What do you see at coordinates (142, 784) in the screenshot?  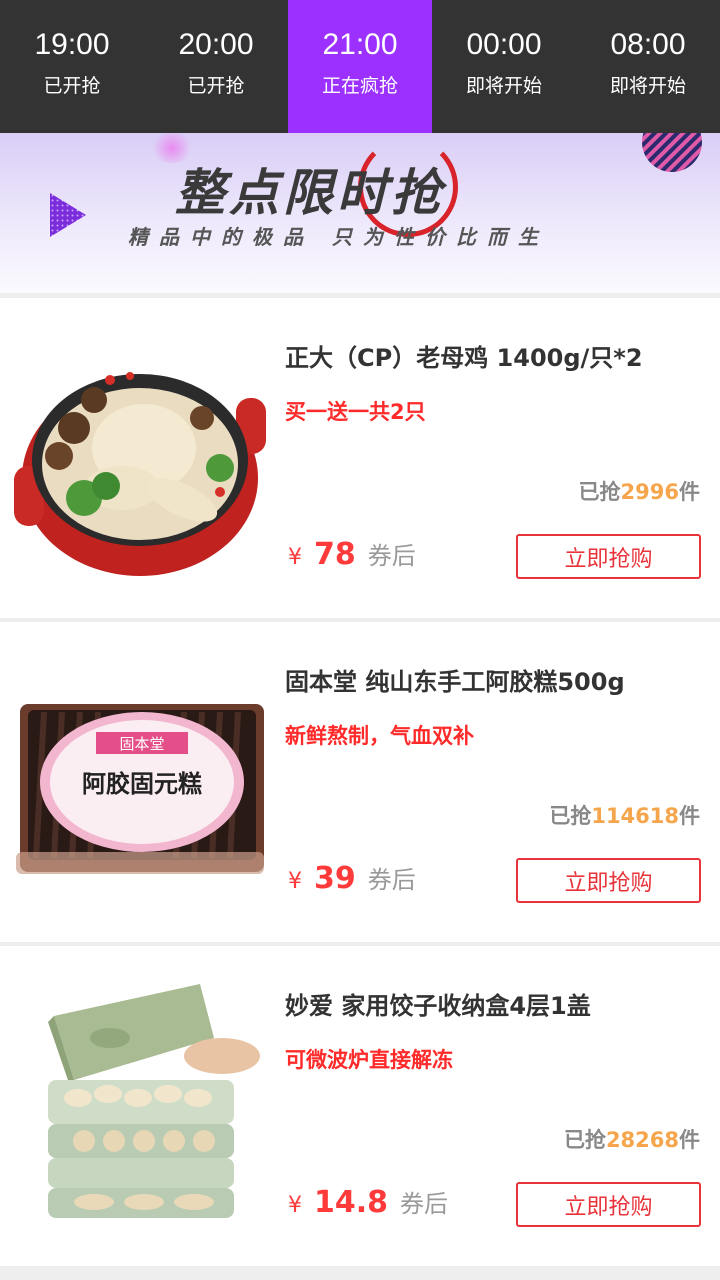 I see `image-label: 阿胶固元糕` at bounding box center [142, 784].